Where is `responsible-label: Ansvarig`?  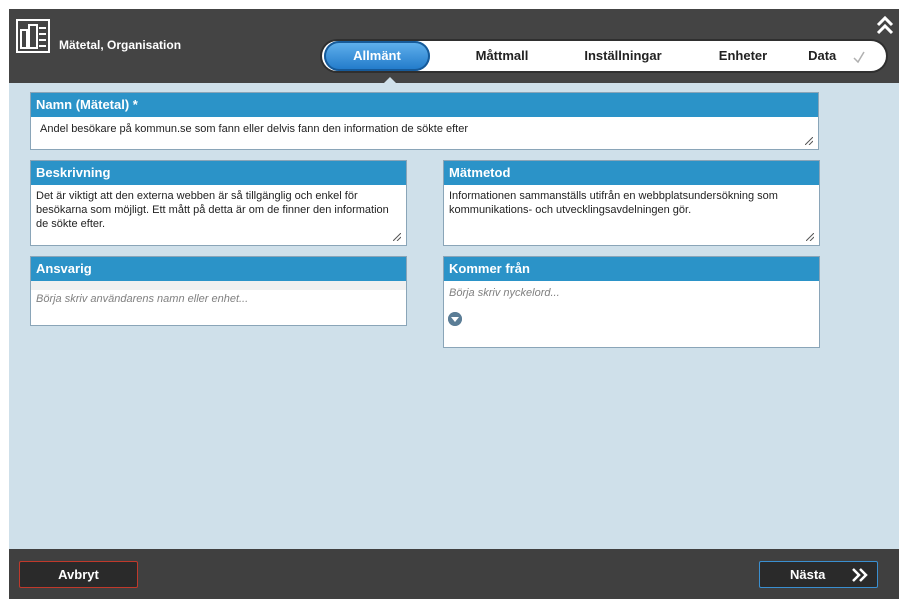 responsible-label: Ansvarig is located at coordinates (218, 269).